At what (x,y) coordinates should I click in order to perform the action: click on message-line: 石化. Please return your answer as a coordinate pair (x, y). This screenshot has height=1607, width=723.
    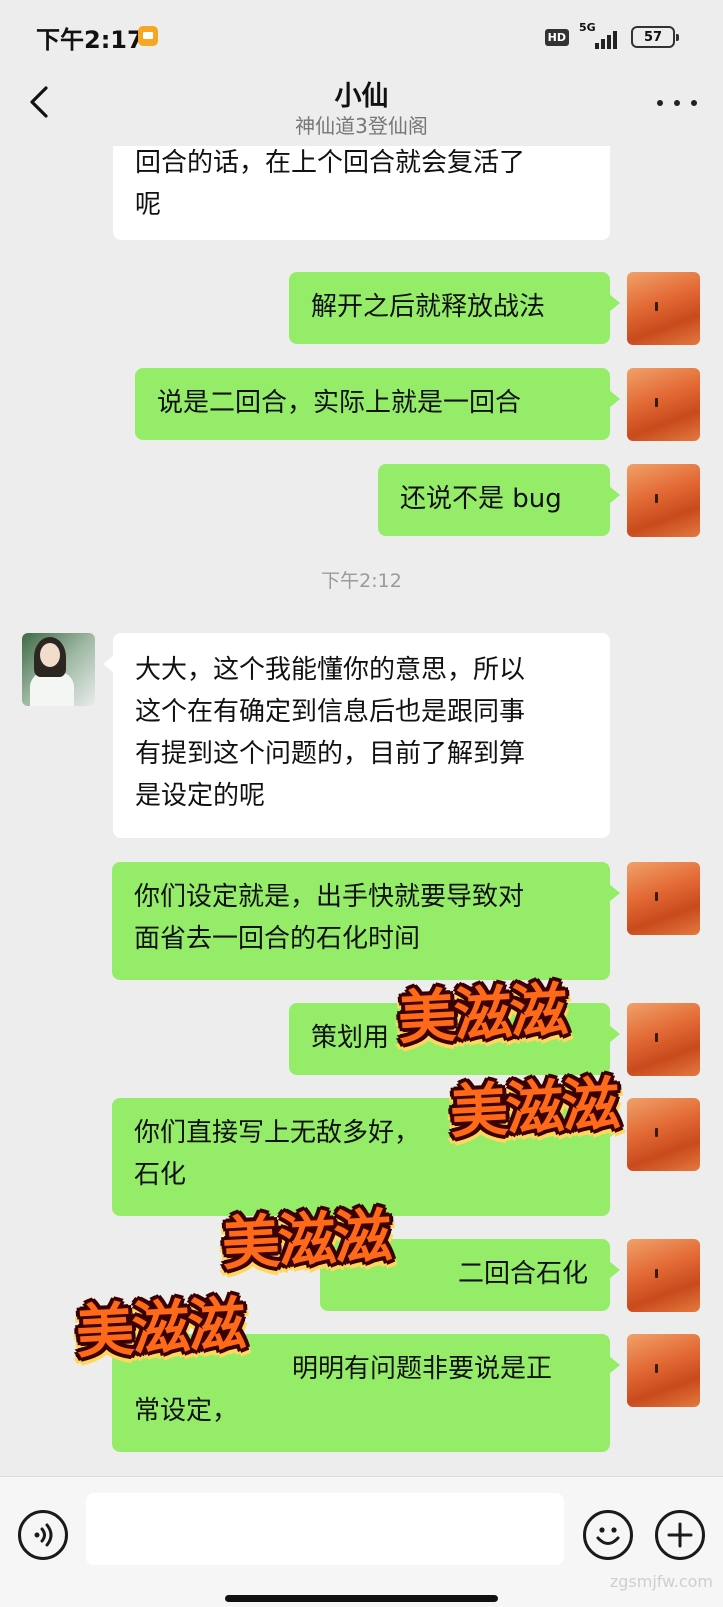
    Looking at the image, I should click on (160, 1175).